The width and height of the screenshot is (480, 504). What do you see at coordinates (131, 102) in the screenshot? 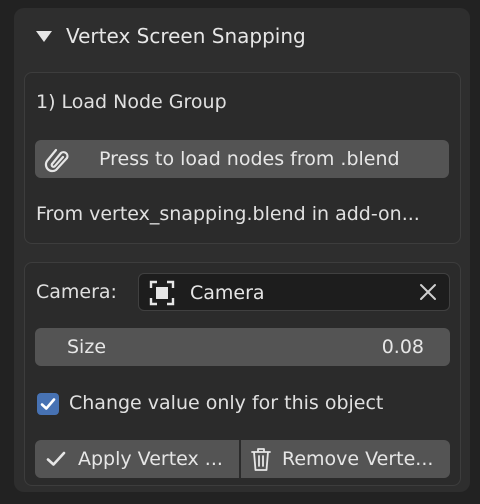
I see `load-section-heading: 1) Load Node Group` at bounding box center [131, 102].